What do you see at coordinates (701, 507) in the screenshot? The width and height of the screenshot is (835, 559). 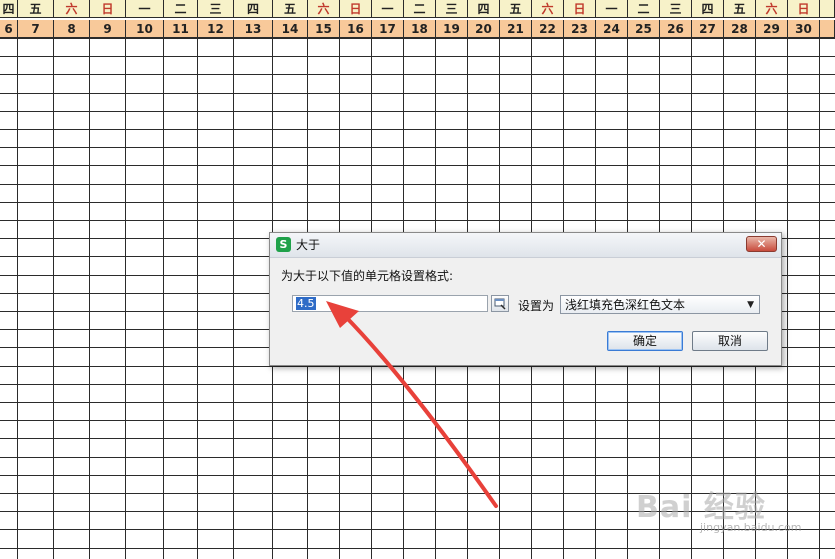 I see `baidu-watermark: Bai 经验` at bounding box center [701, 507].